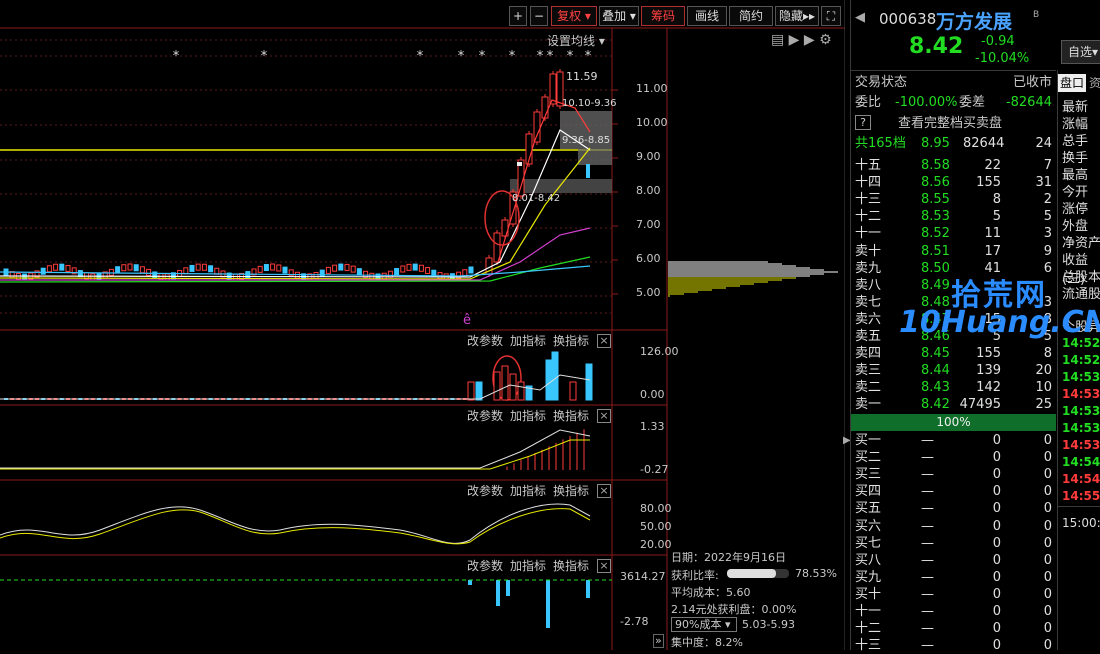 The width and height of the screenshot is (1100, 654). What do you see at coordinates (953, 404) in the screenshot?
I see `book-row: 卖一 8.42 47495 25` at bounding box center [953, 404].